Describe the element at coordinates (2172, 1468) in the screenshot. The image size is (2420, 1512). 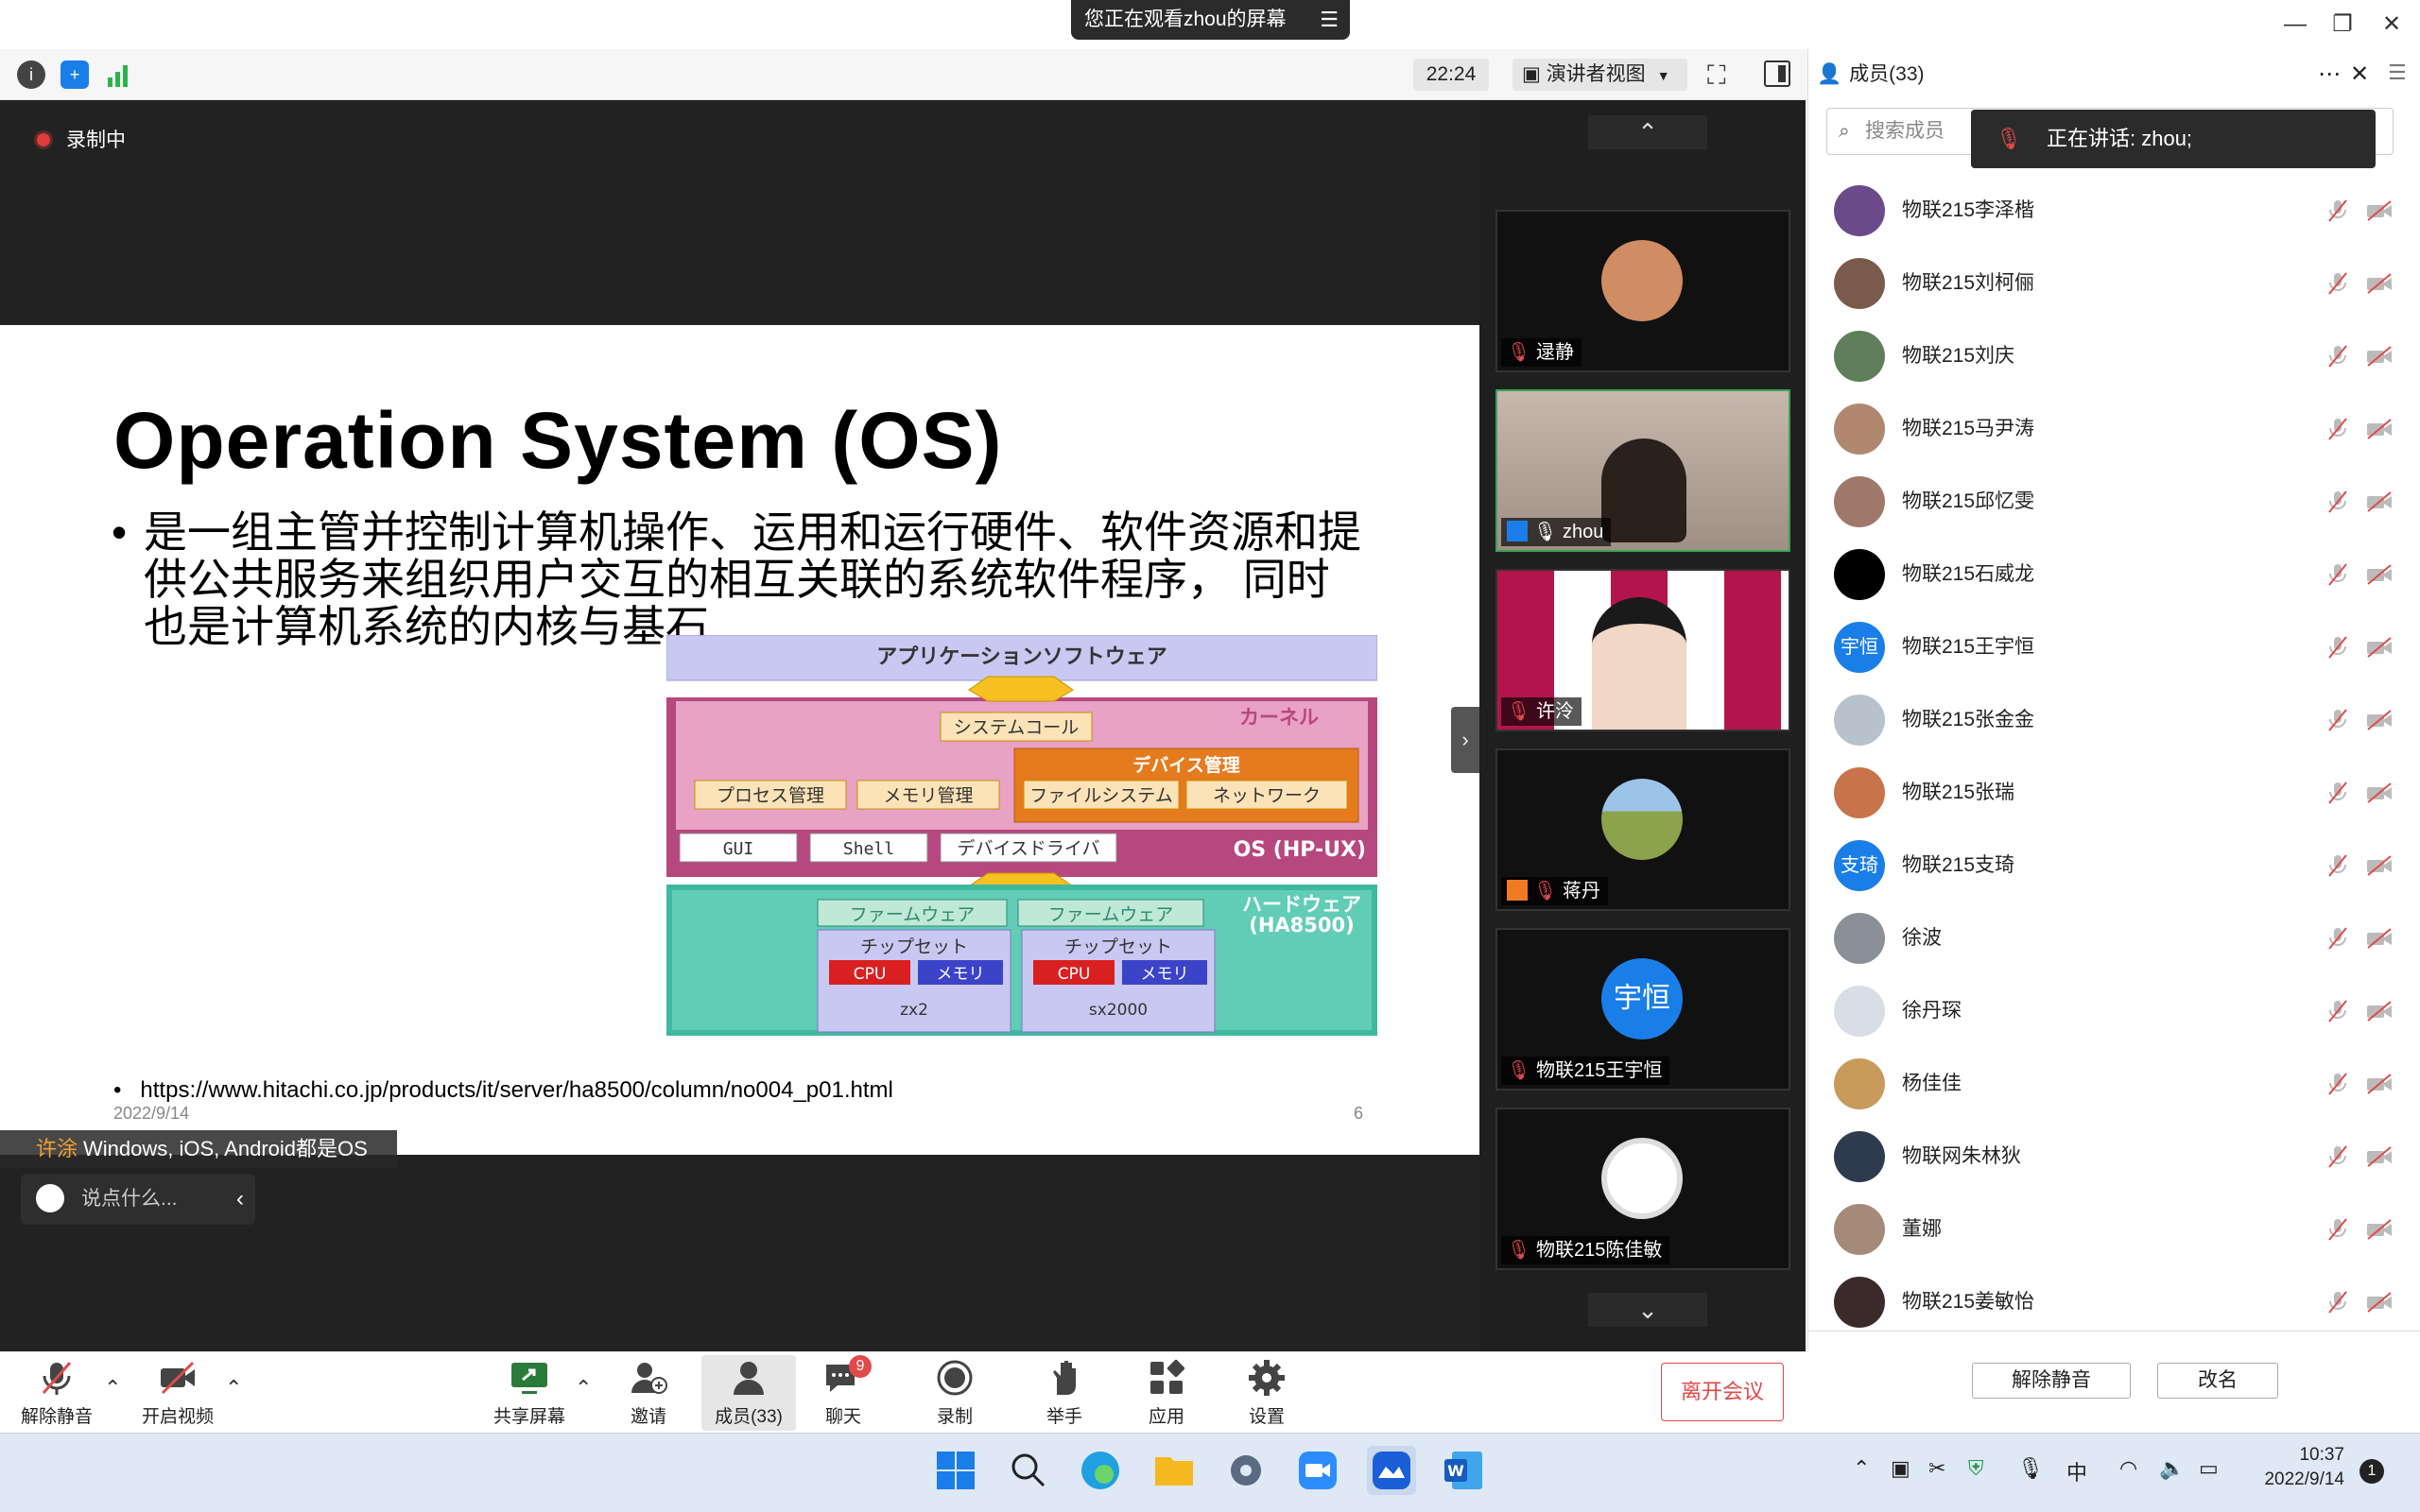
I see `volume-muted-icon: 🔈` at that location.